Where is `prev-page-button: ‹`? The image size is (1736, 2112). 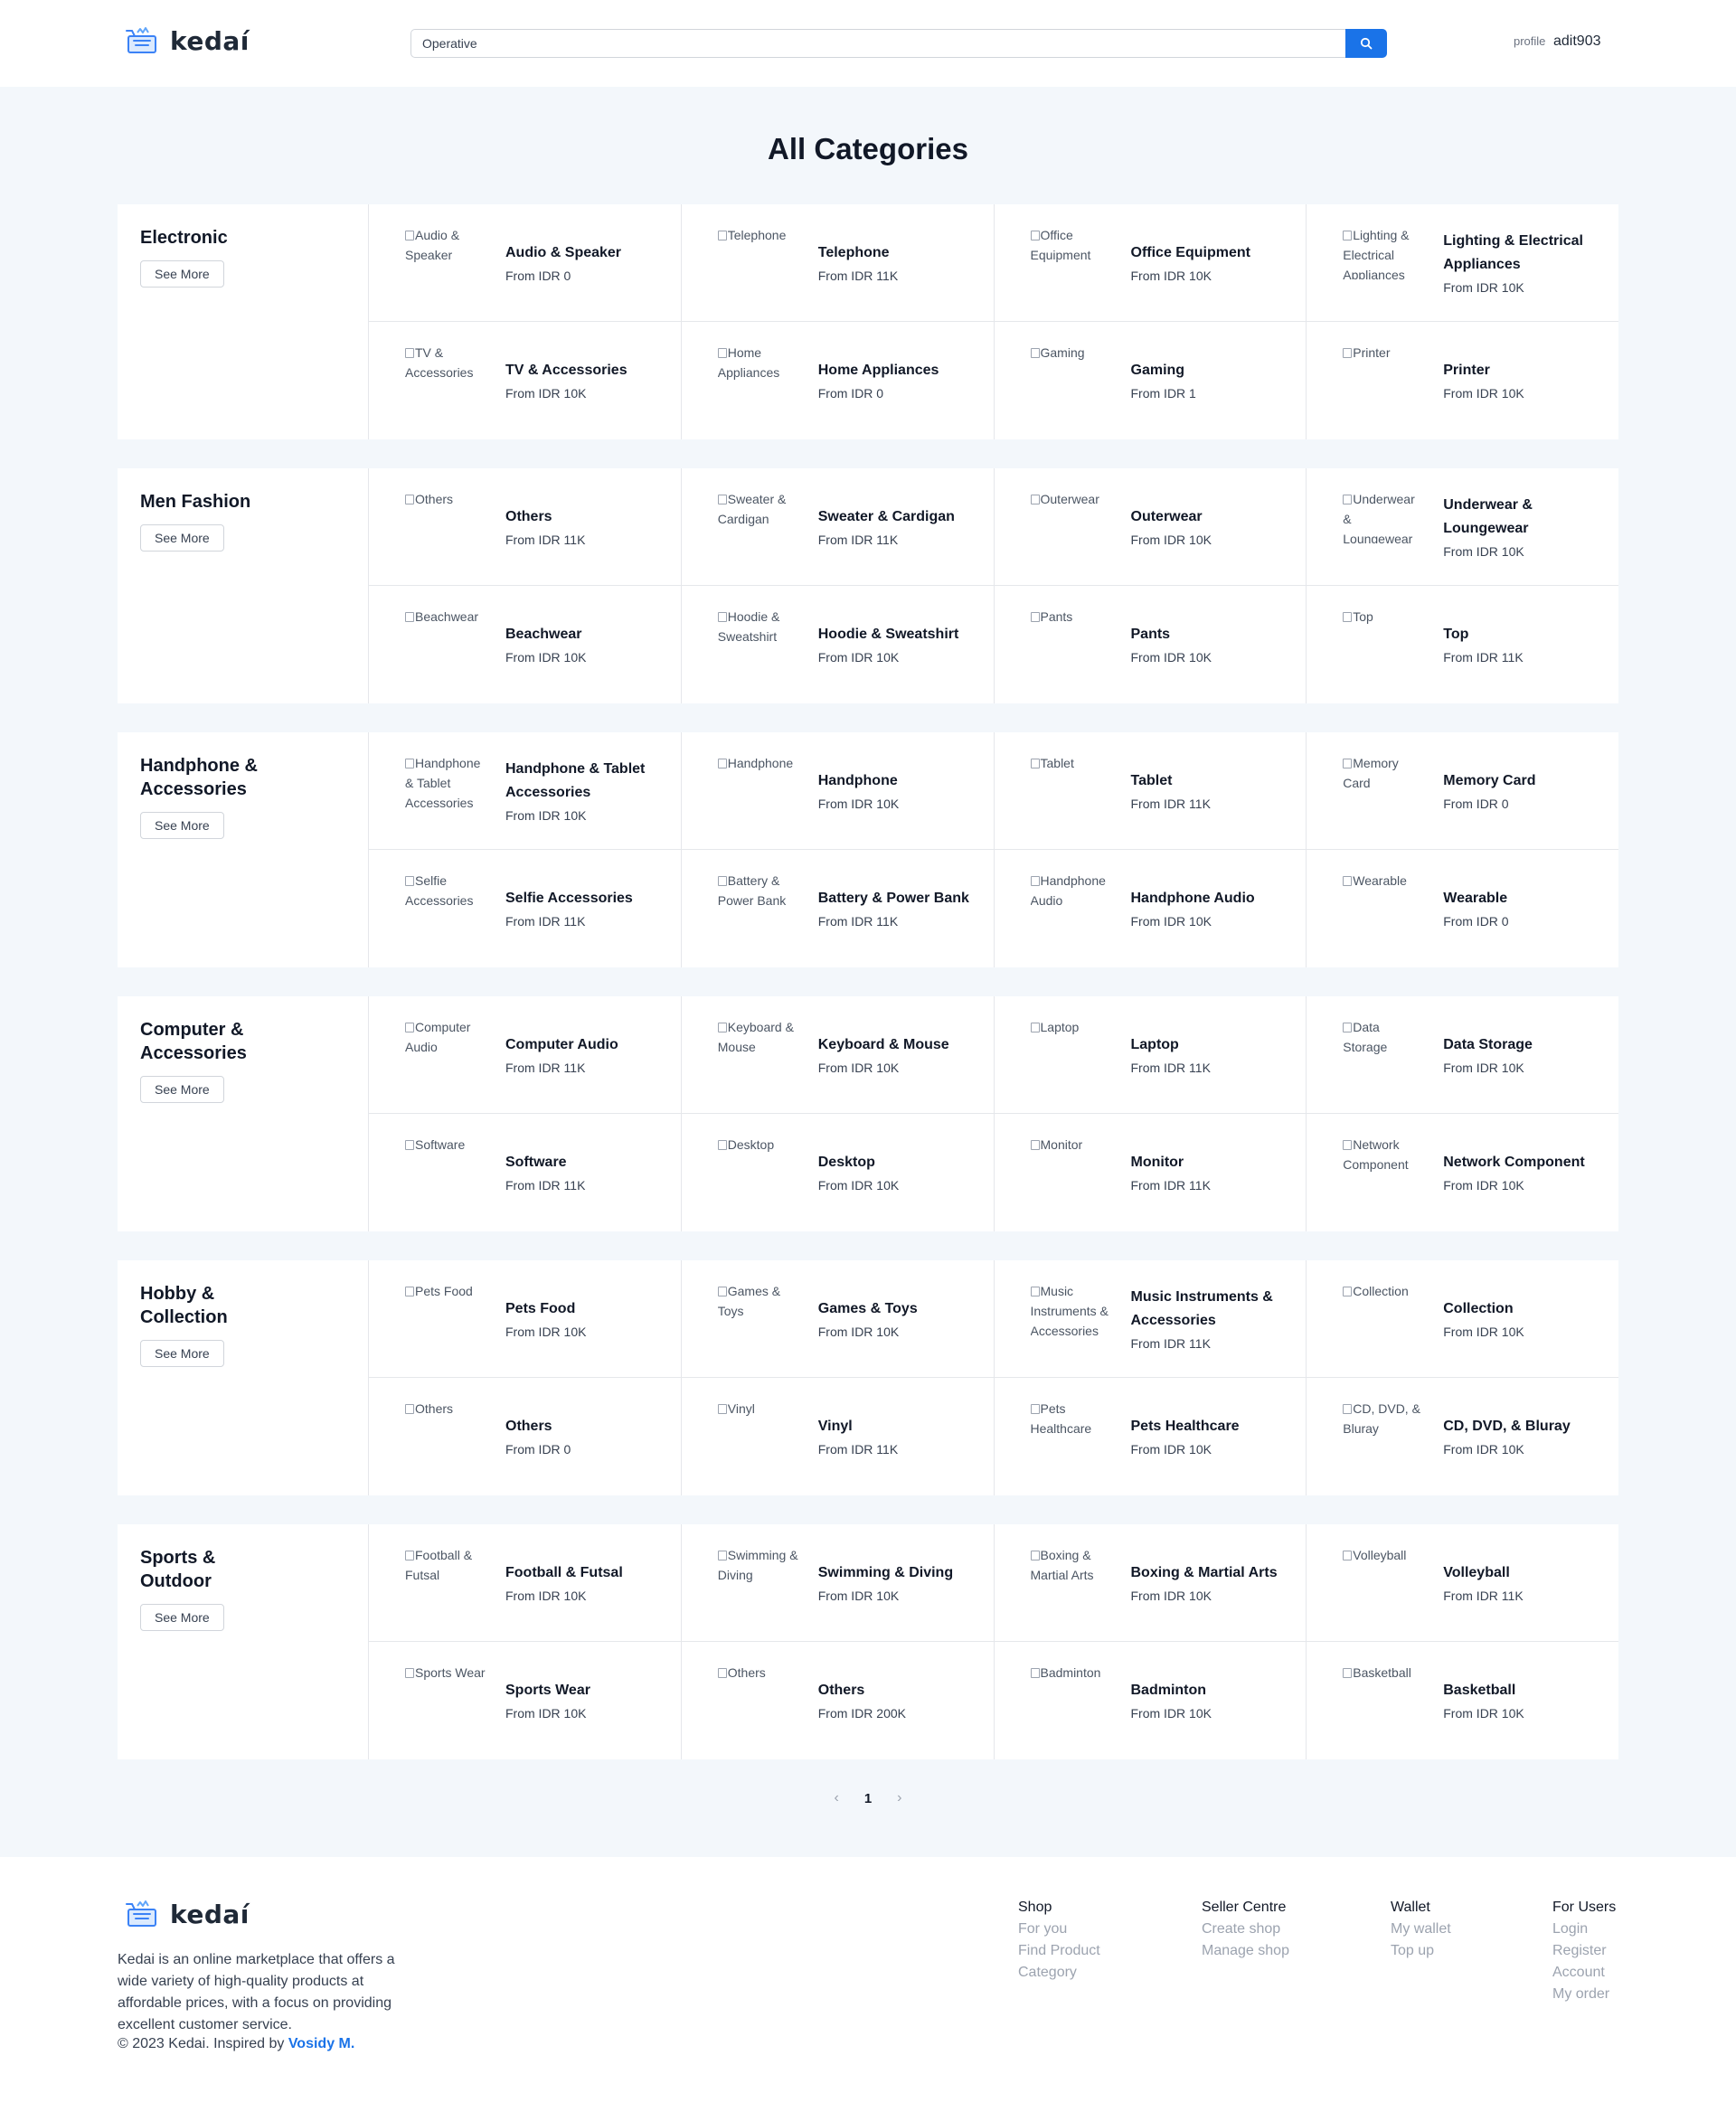
prev-page-button: ‹ is located at coordinates (837, 1798).